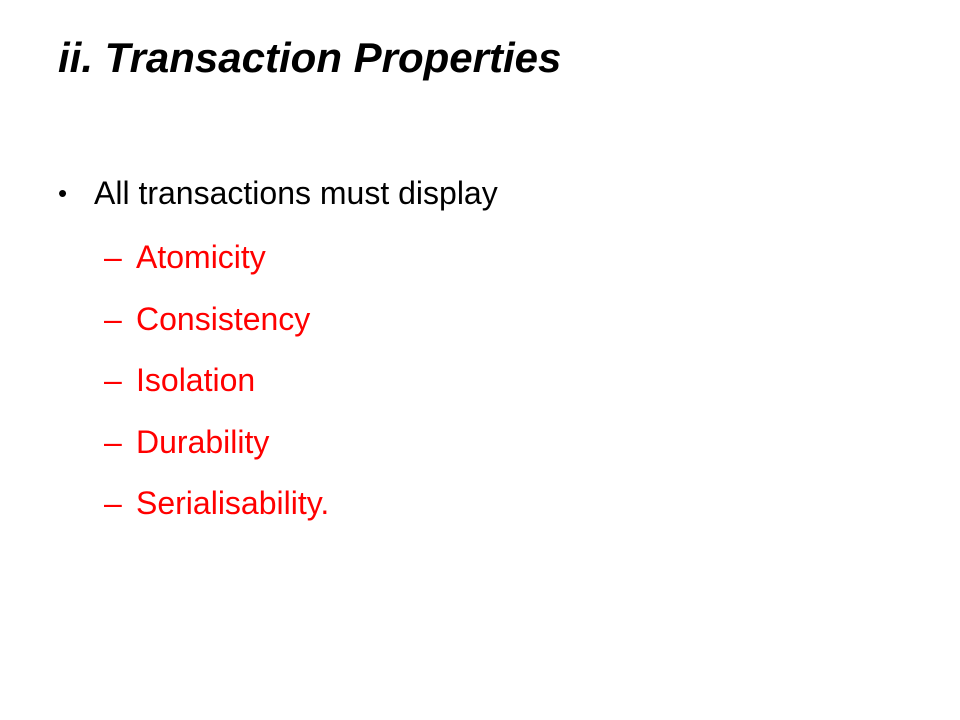 Image resolution: width=960 pixels, height=720 pixels. I want to click on slide-title: ii. Transaction Properties, so click(310, 57).